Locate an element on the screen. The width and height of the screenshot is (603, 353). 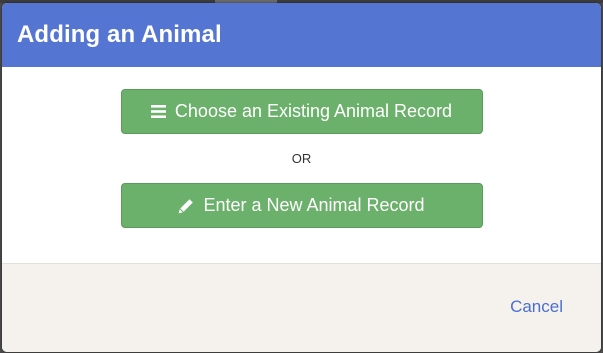
enter-new-animal-button: Enter a New Animal Record is located at coordinates (301, 205).